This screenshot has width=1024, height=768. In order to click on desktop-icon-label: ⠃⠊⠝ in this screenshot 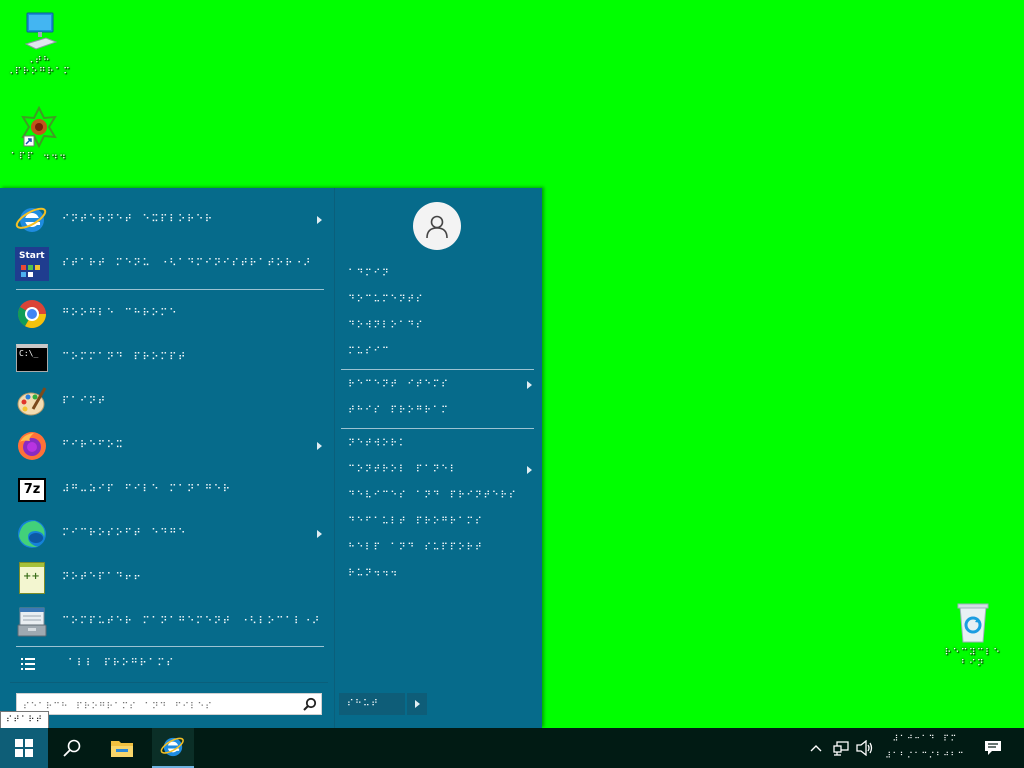, I will do `click(973, 664)`.